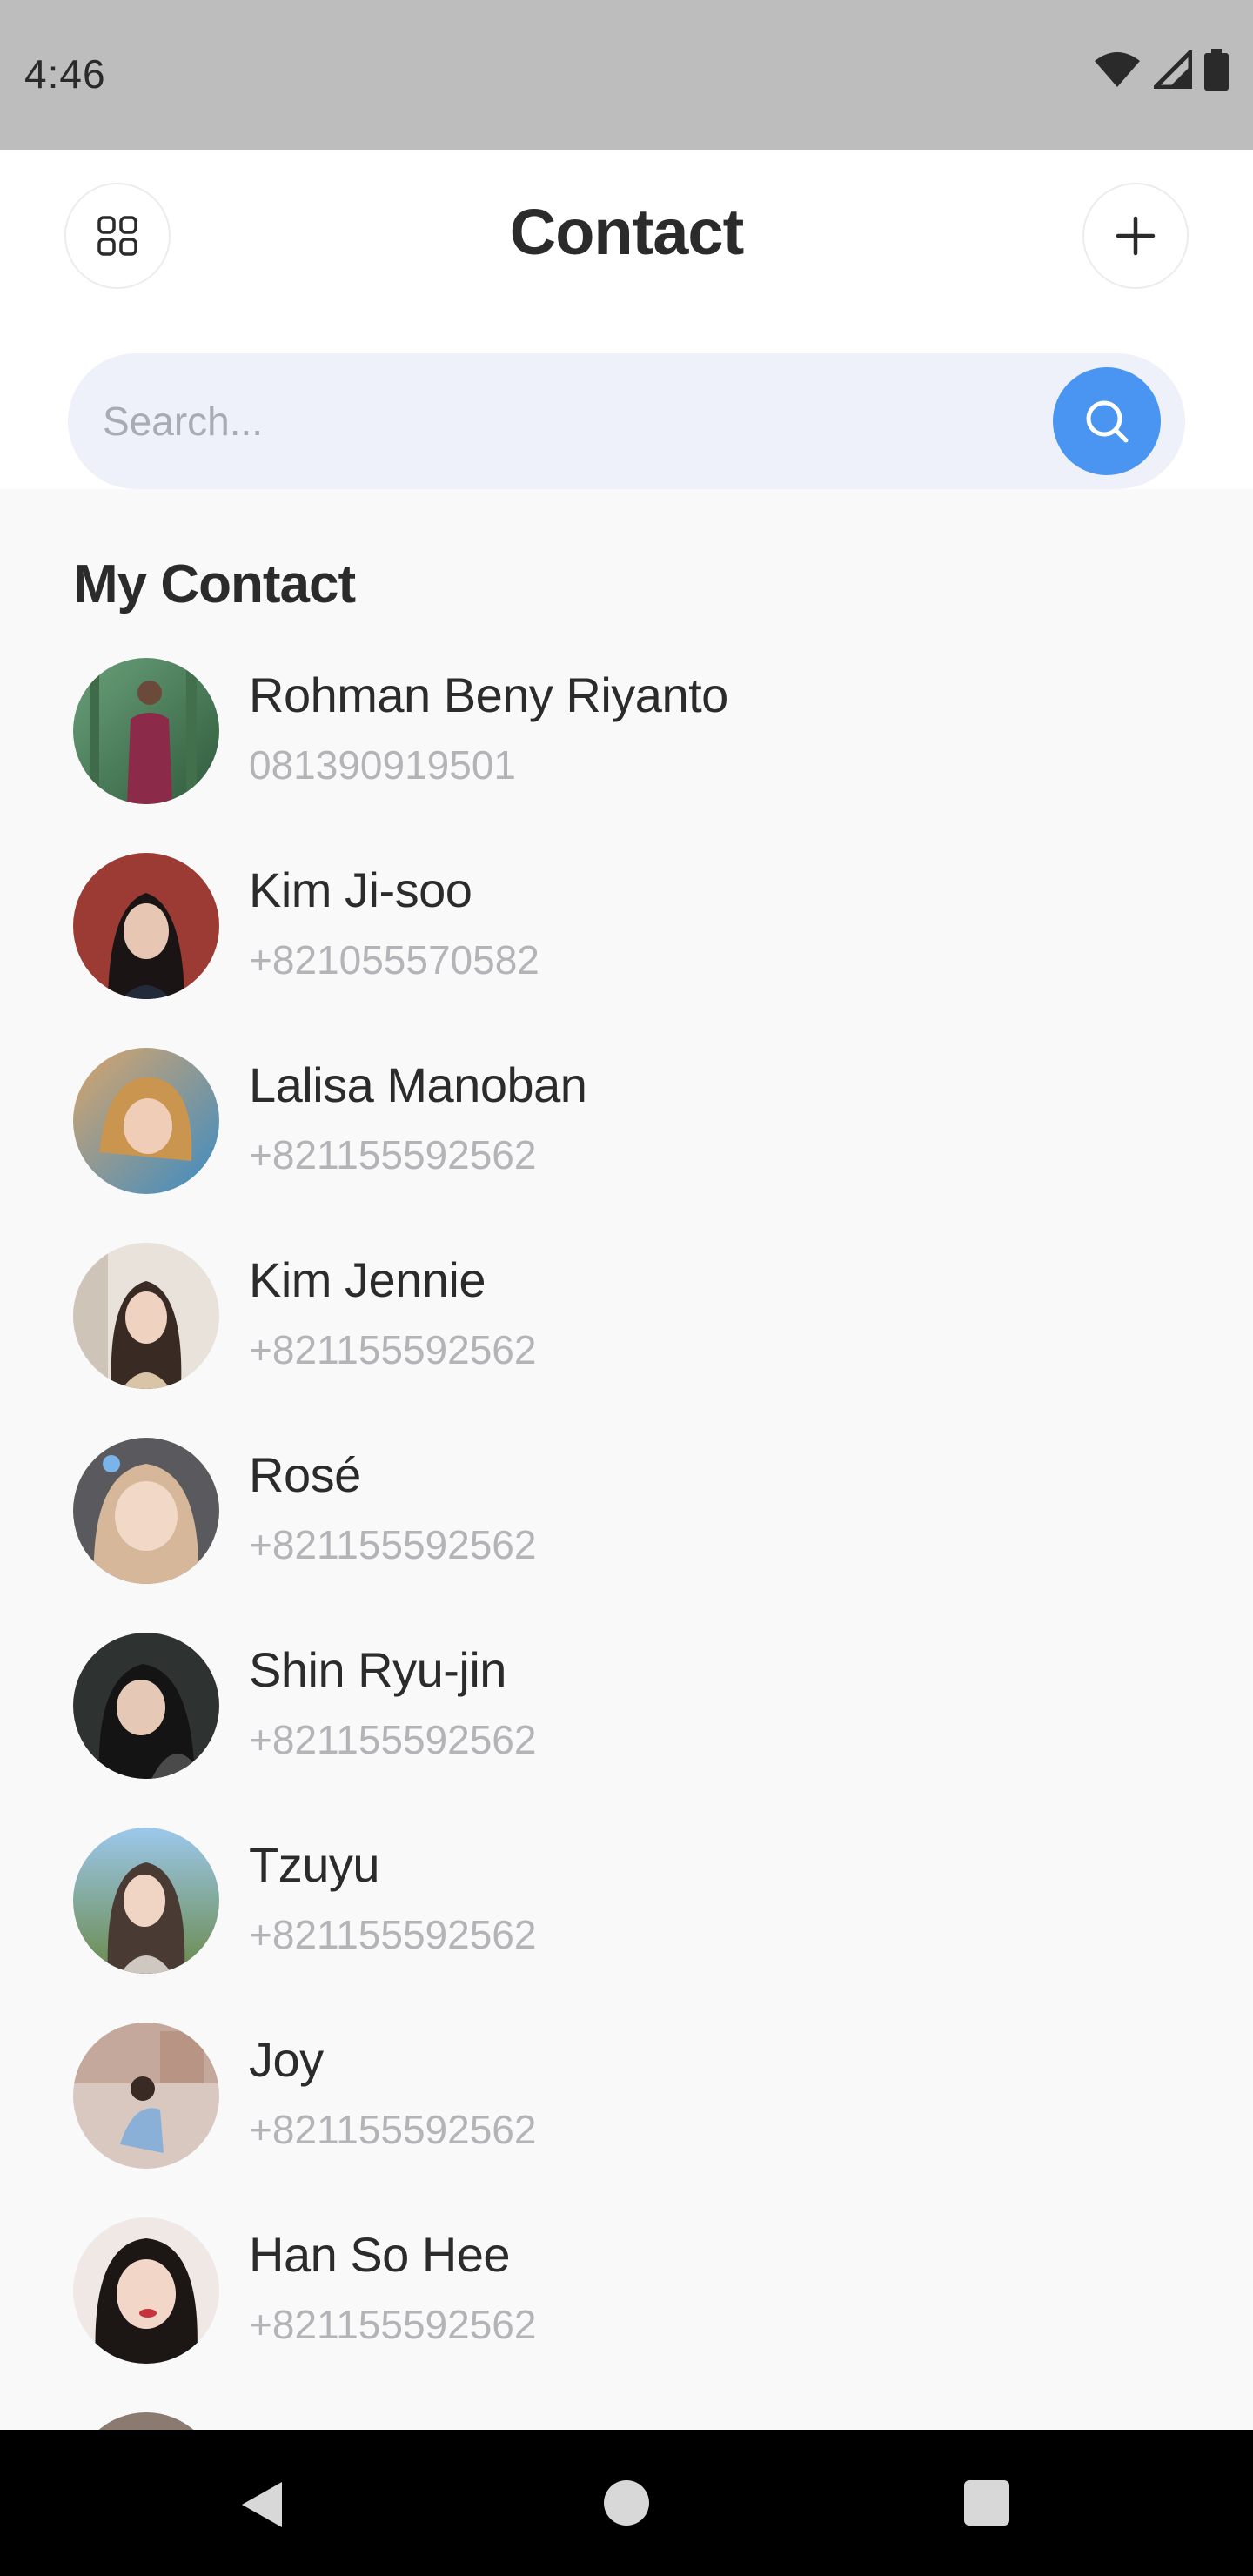 The image size is (1253, 2576). What do you see at coordinates (630, 2290) in the screenshot?
I see `list-item: Han So Hee +821155592562` at bounding box center [630, 2290].